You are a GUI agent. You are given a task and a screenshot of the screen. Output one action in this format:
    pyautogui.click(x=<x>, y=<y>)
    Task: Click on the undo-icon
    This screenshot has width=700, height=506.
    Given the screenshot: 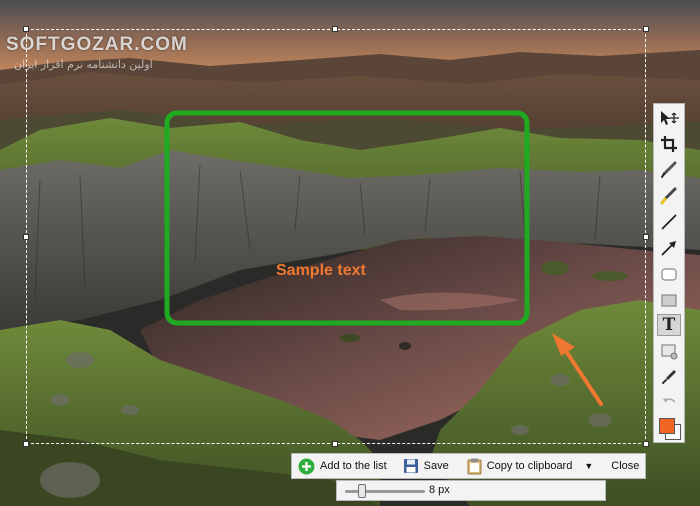 What is the action you would take?
    pyautogui.click(x=669, y=400)
    